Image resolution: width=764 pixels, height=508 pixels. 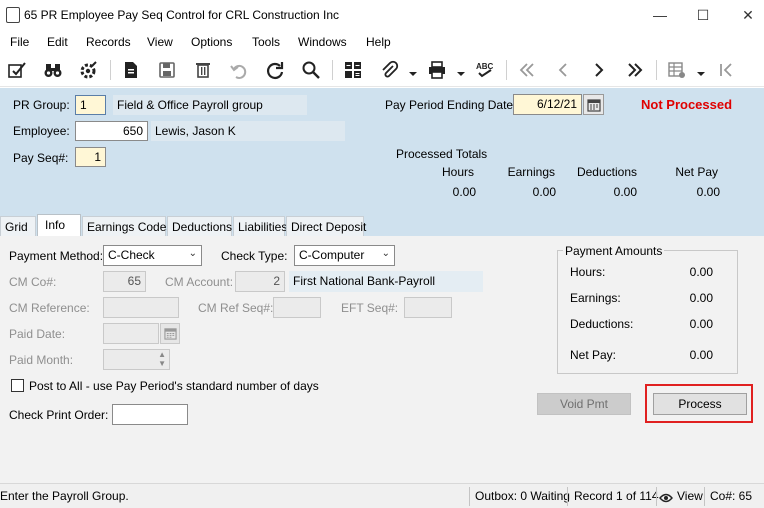 I want to click on calendar-icon, so click(x=593, y=104).